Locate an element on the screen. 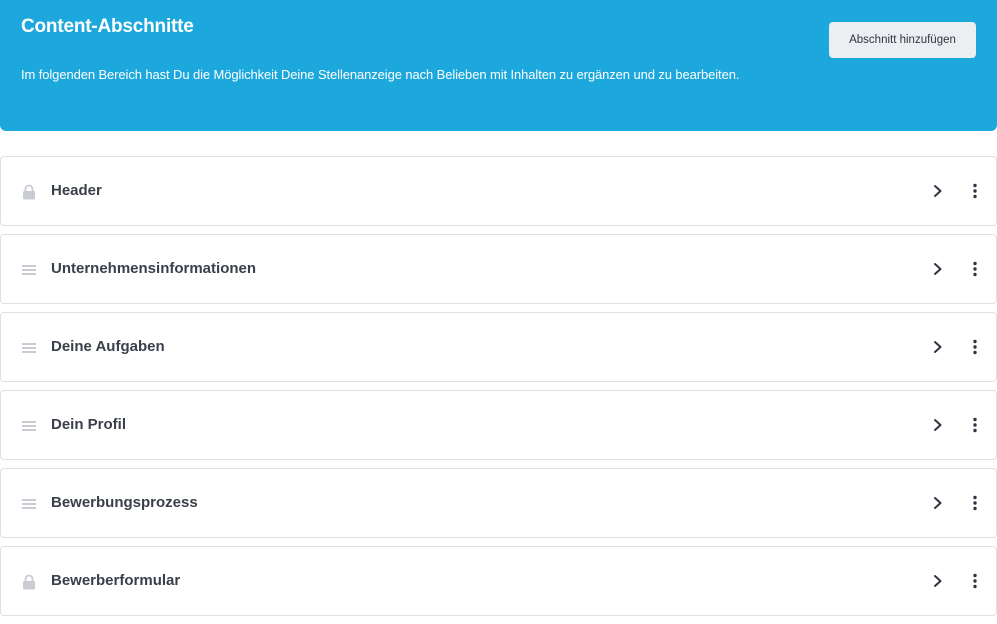 The width and height of the screenshot is (997, 624). section-label: Bewerberformular is located at coordinates (116, 580).